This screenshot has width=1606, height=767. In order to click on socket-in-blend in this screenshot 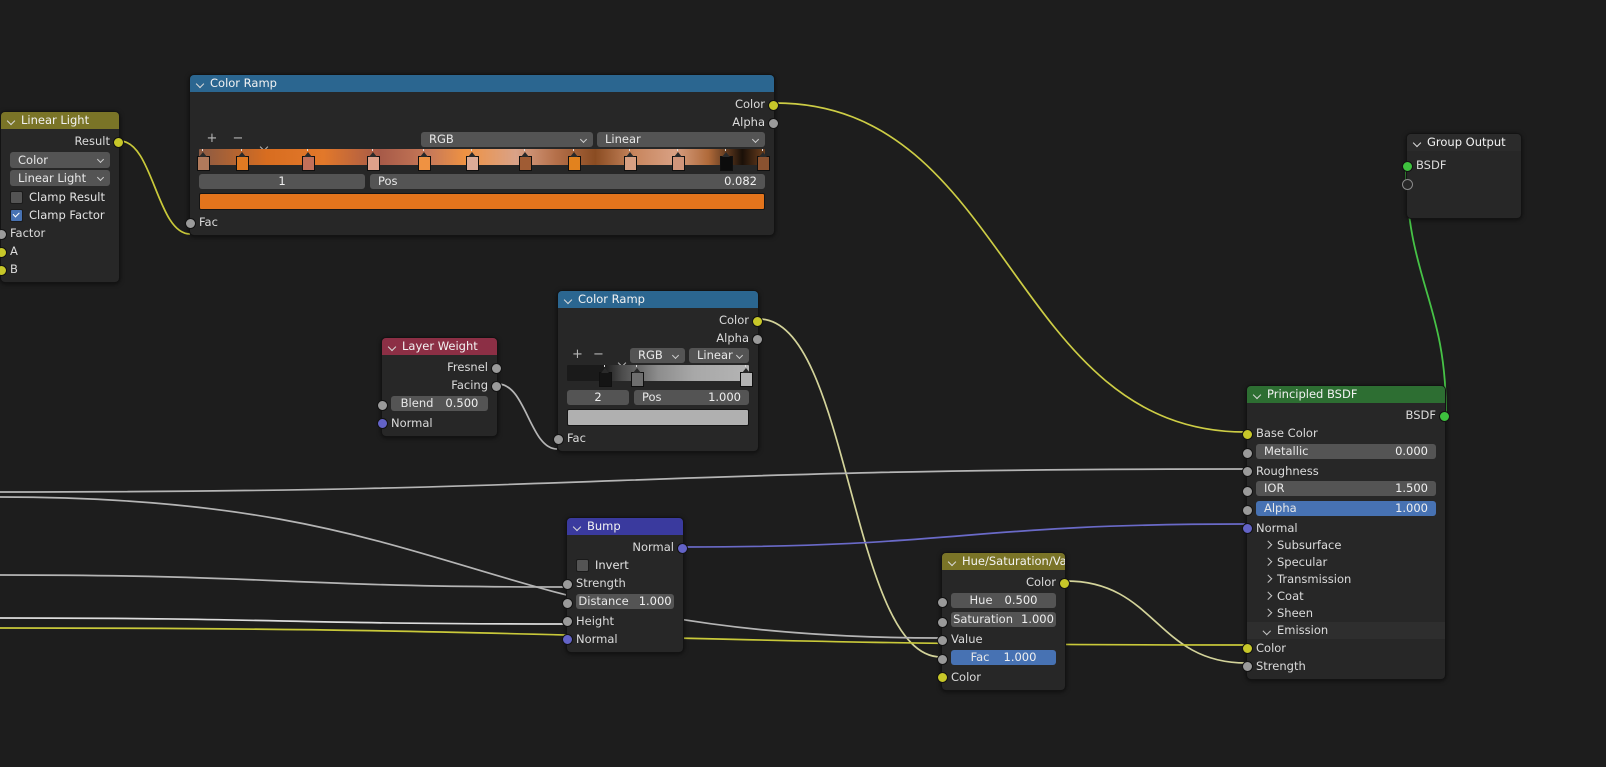, I will do `click(382, 405)`.